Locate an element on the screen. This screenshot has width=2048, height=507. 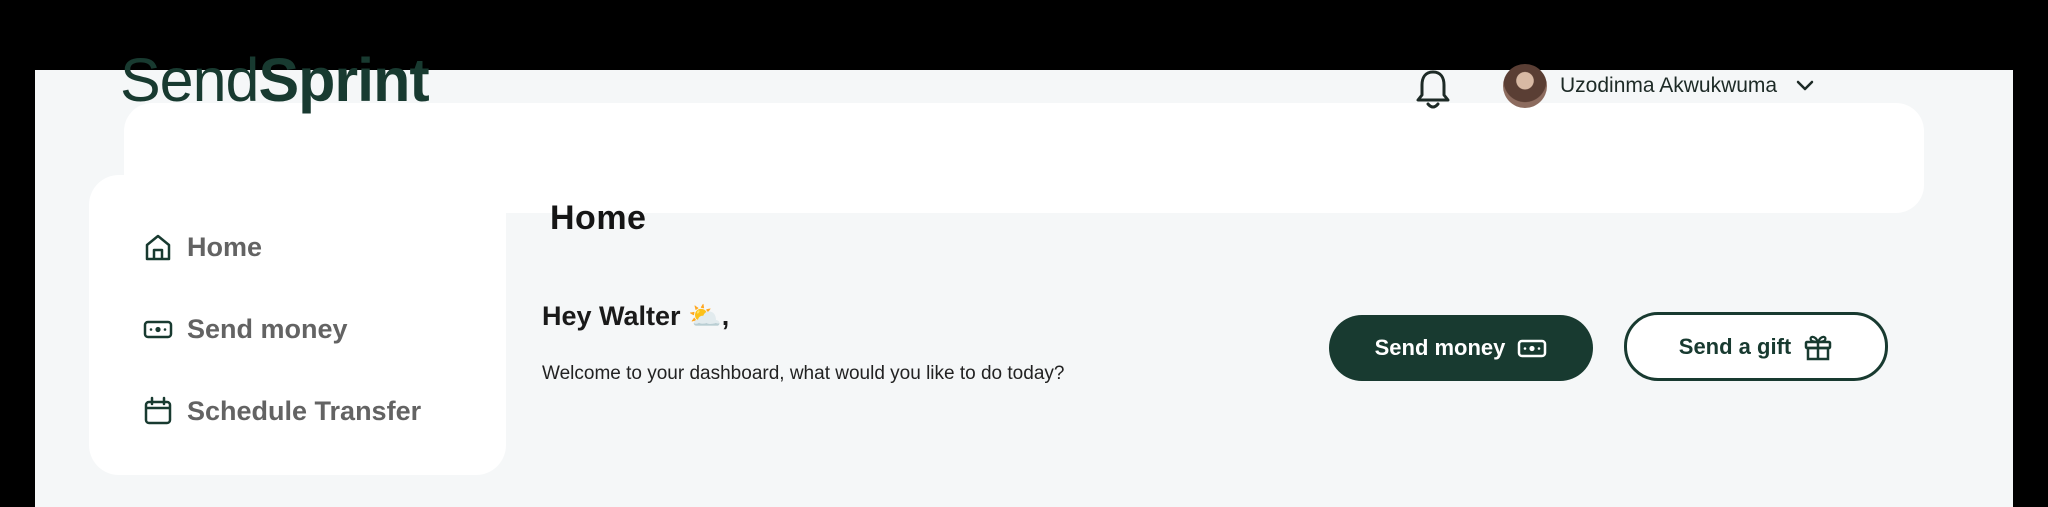
sun-cloud-icon: ⛅ is located at coordinates (705, 316).